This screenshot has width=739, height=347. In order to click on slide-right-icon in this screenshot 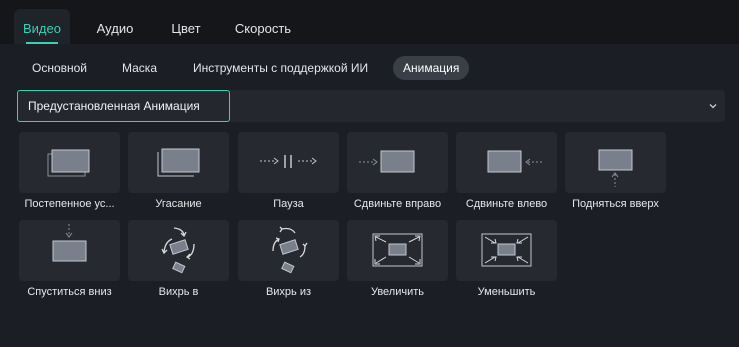, I will do `click(397, 162)`.